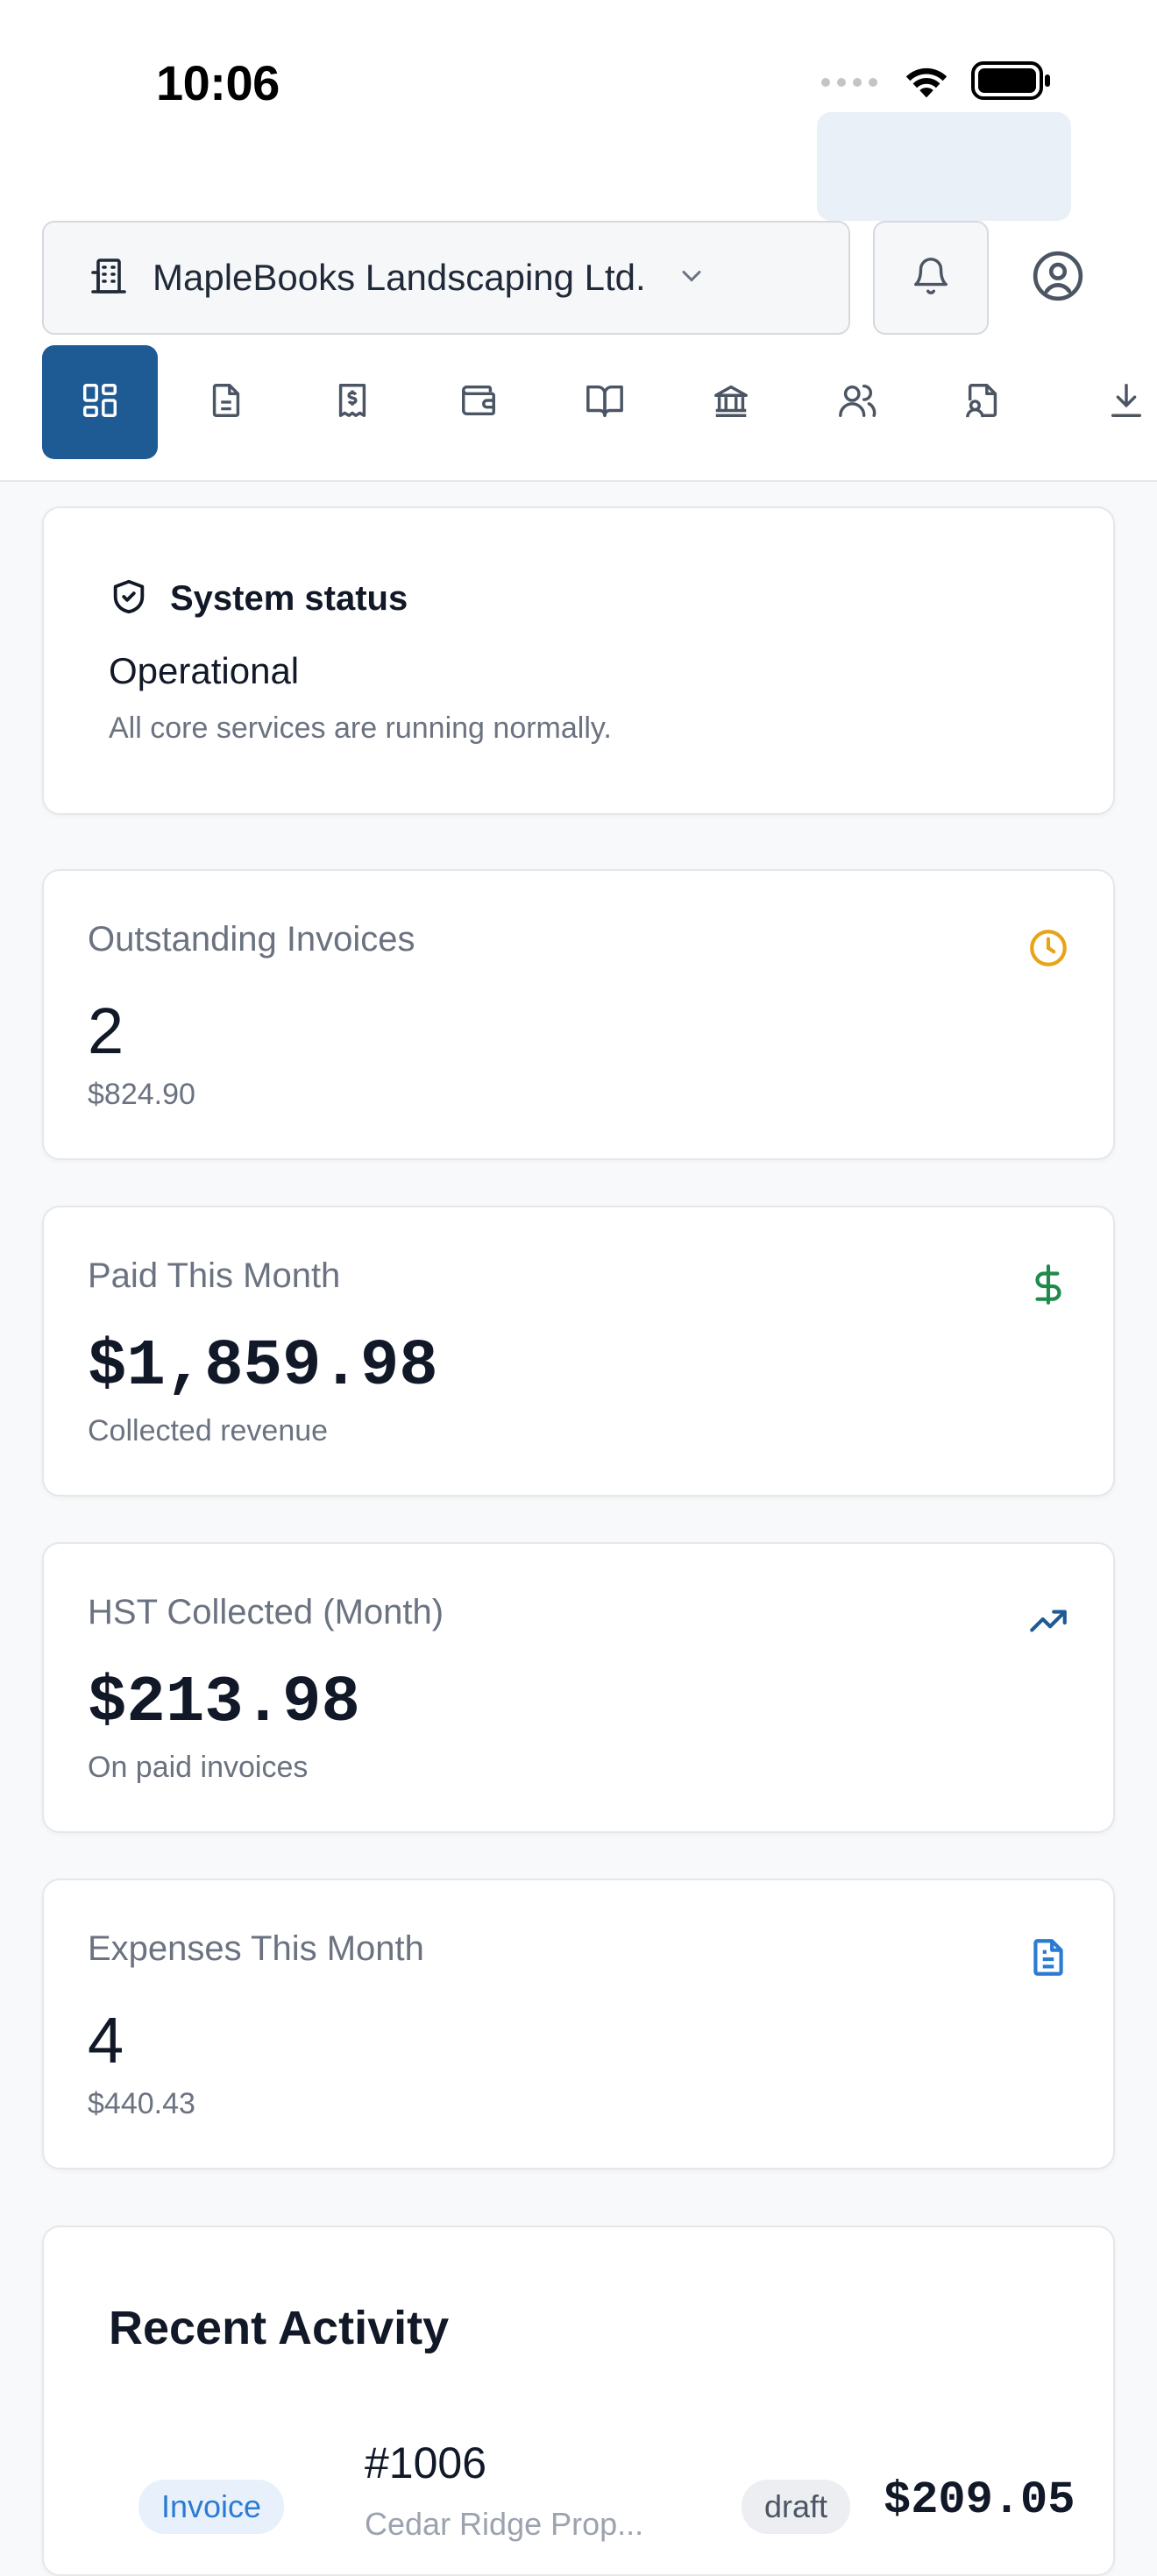 Image resolution: width=1157 pixels, height=2576 pixels. What do you see at coordinates (204, 670) in the screenshot?
I see `system-status-state: Operational` at bounding box center [204, 670].